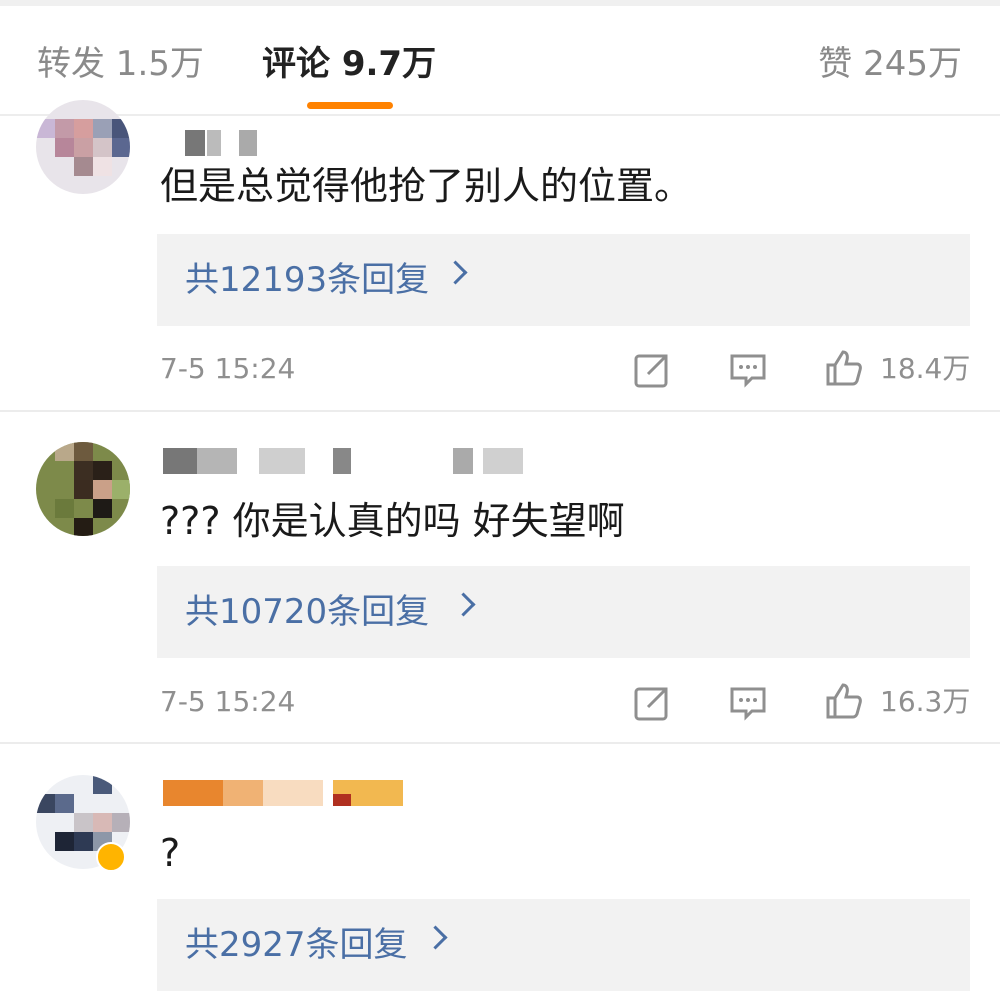 The height and width of the screenshot is (991, 1000). What do you see at coordinates (349, 64) in the screenshot?
I see `tab-comments: 评论 9.7万` at bounding box center [349, 64].